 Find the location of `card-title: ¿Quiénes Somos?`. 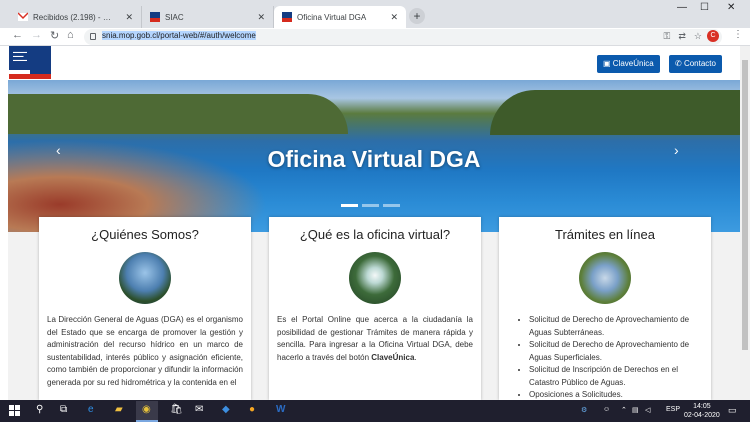

card-title: ¿Quiénes Somos? is located at coordinates (145, 234).